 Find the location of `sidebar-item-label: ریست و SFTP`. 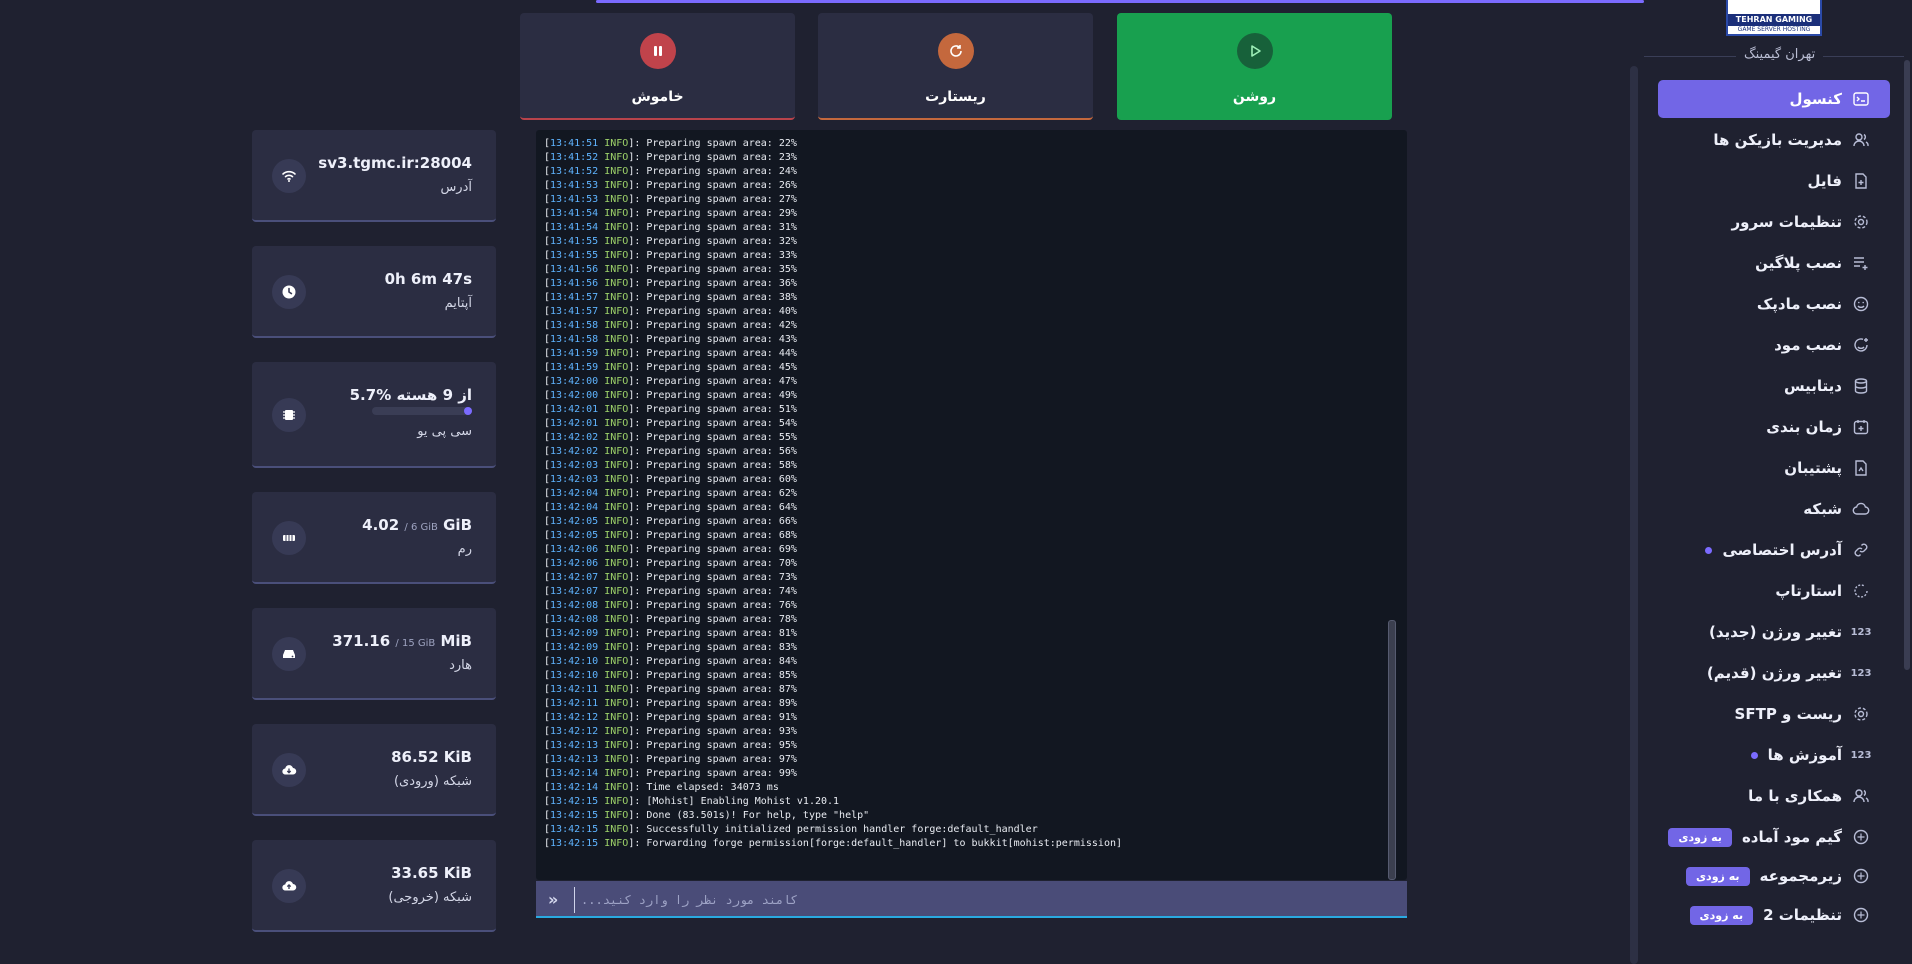

sidebar-item-label: ریست و SFTP is located at coordinates (1788, 714).